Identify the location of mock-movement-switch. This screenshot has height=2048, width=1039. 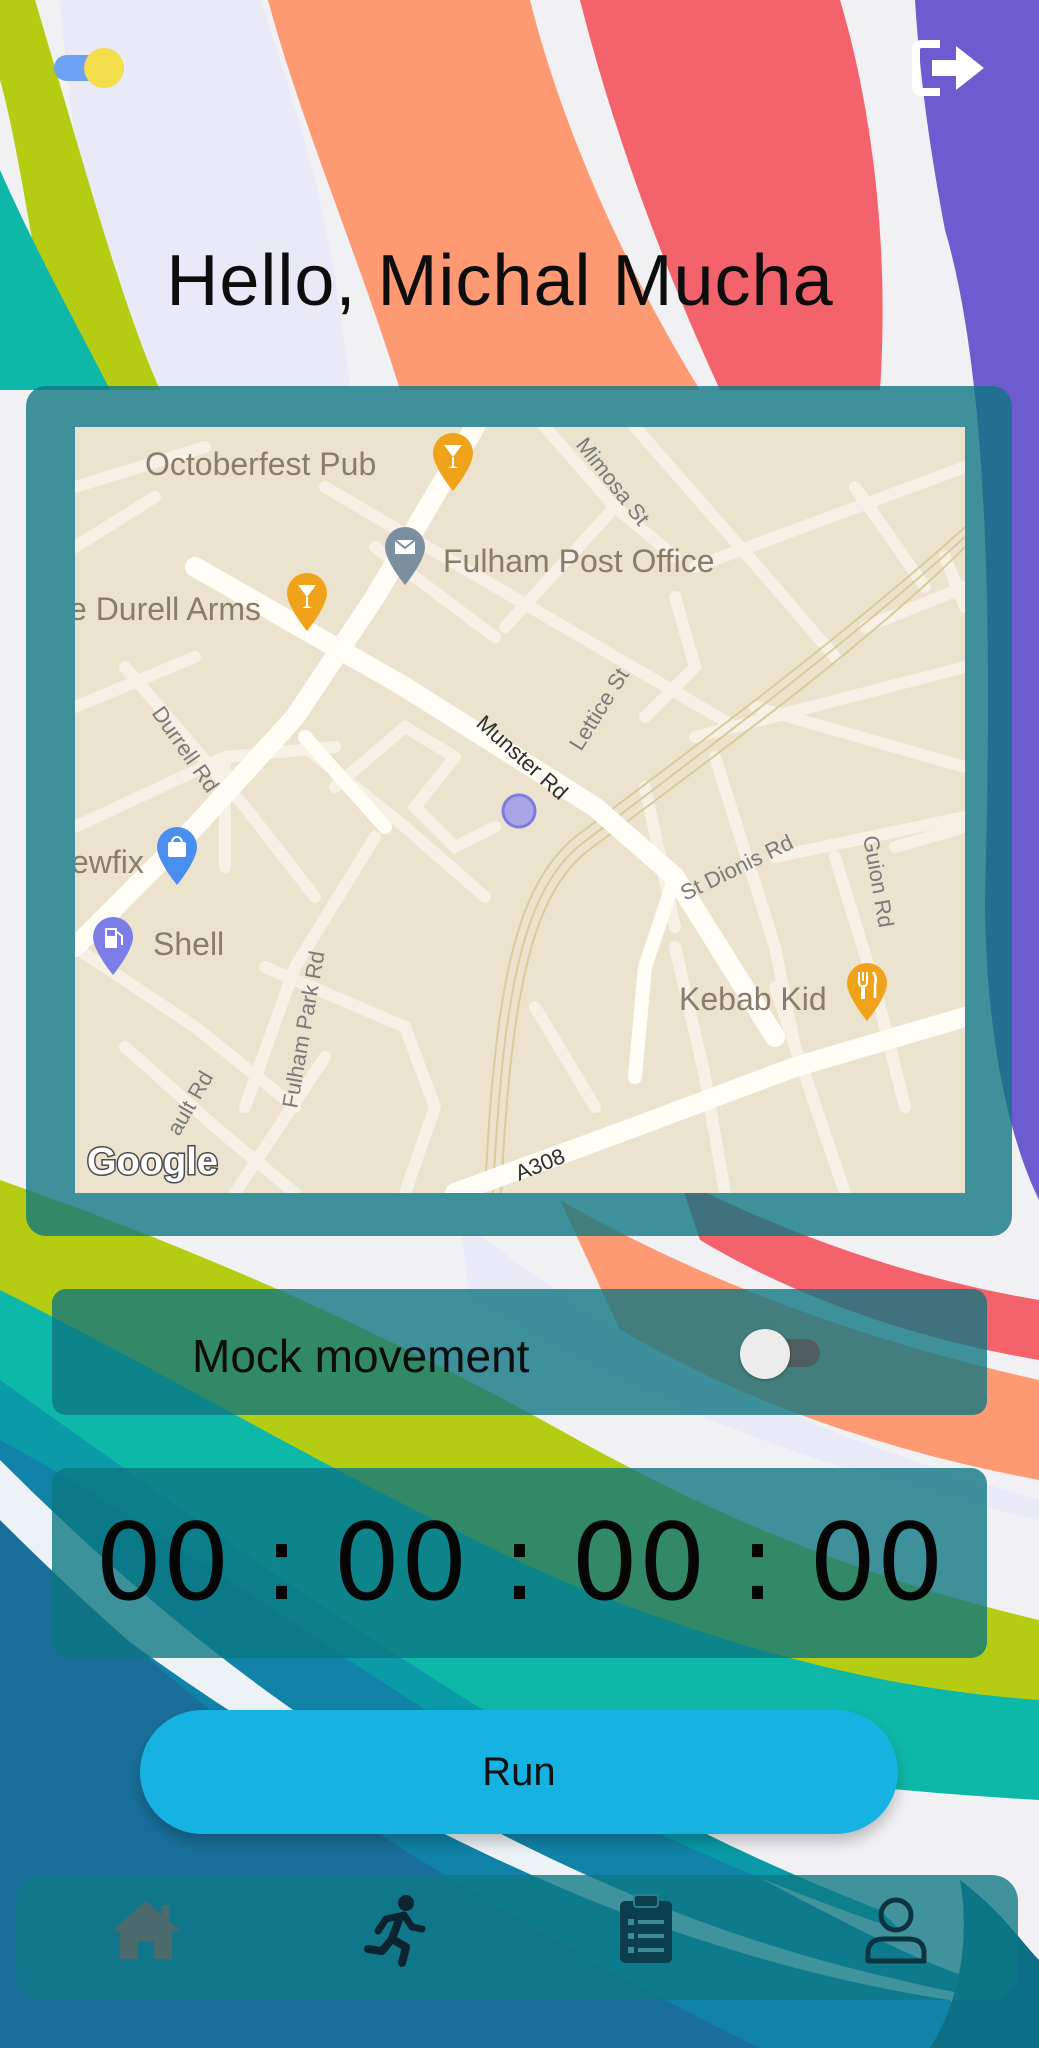
(782, 1353).